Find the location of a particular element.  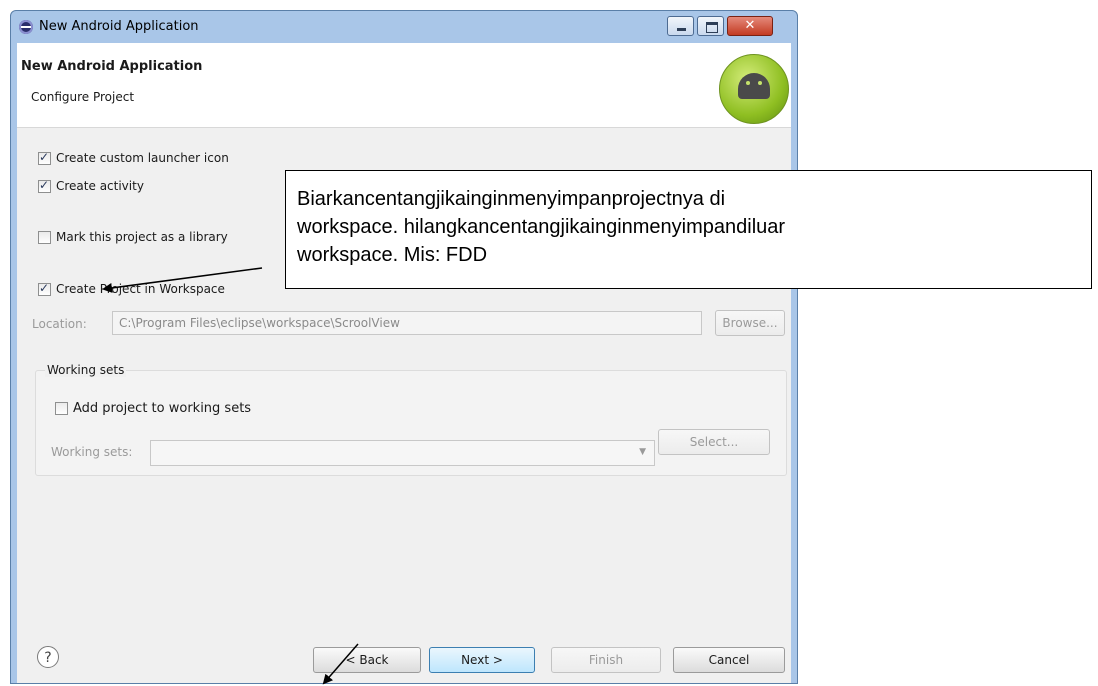

arrow-to-back-button is located at coordinates (340, 664).